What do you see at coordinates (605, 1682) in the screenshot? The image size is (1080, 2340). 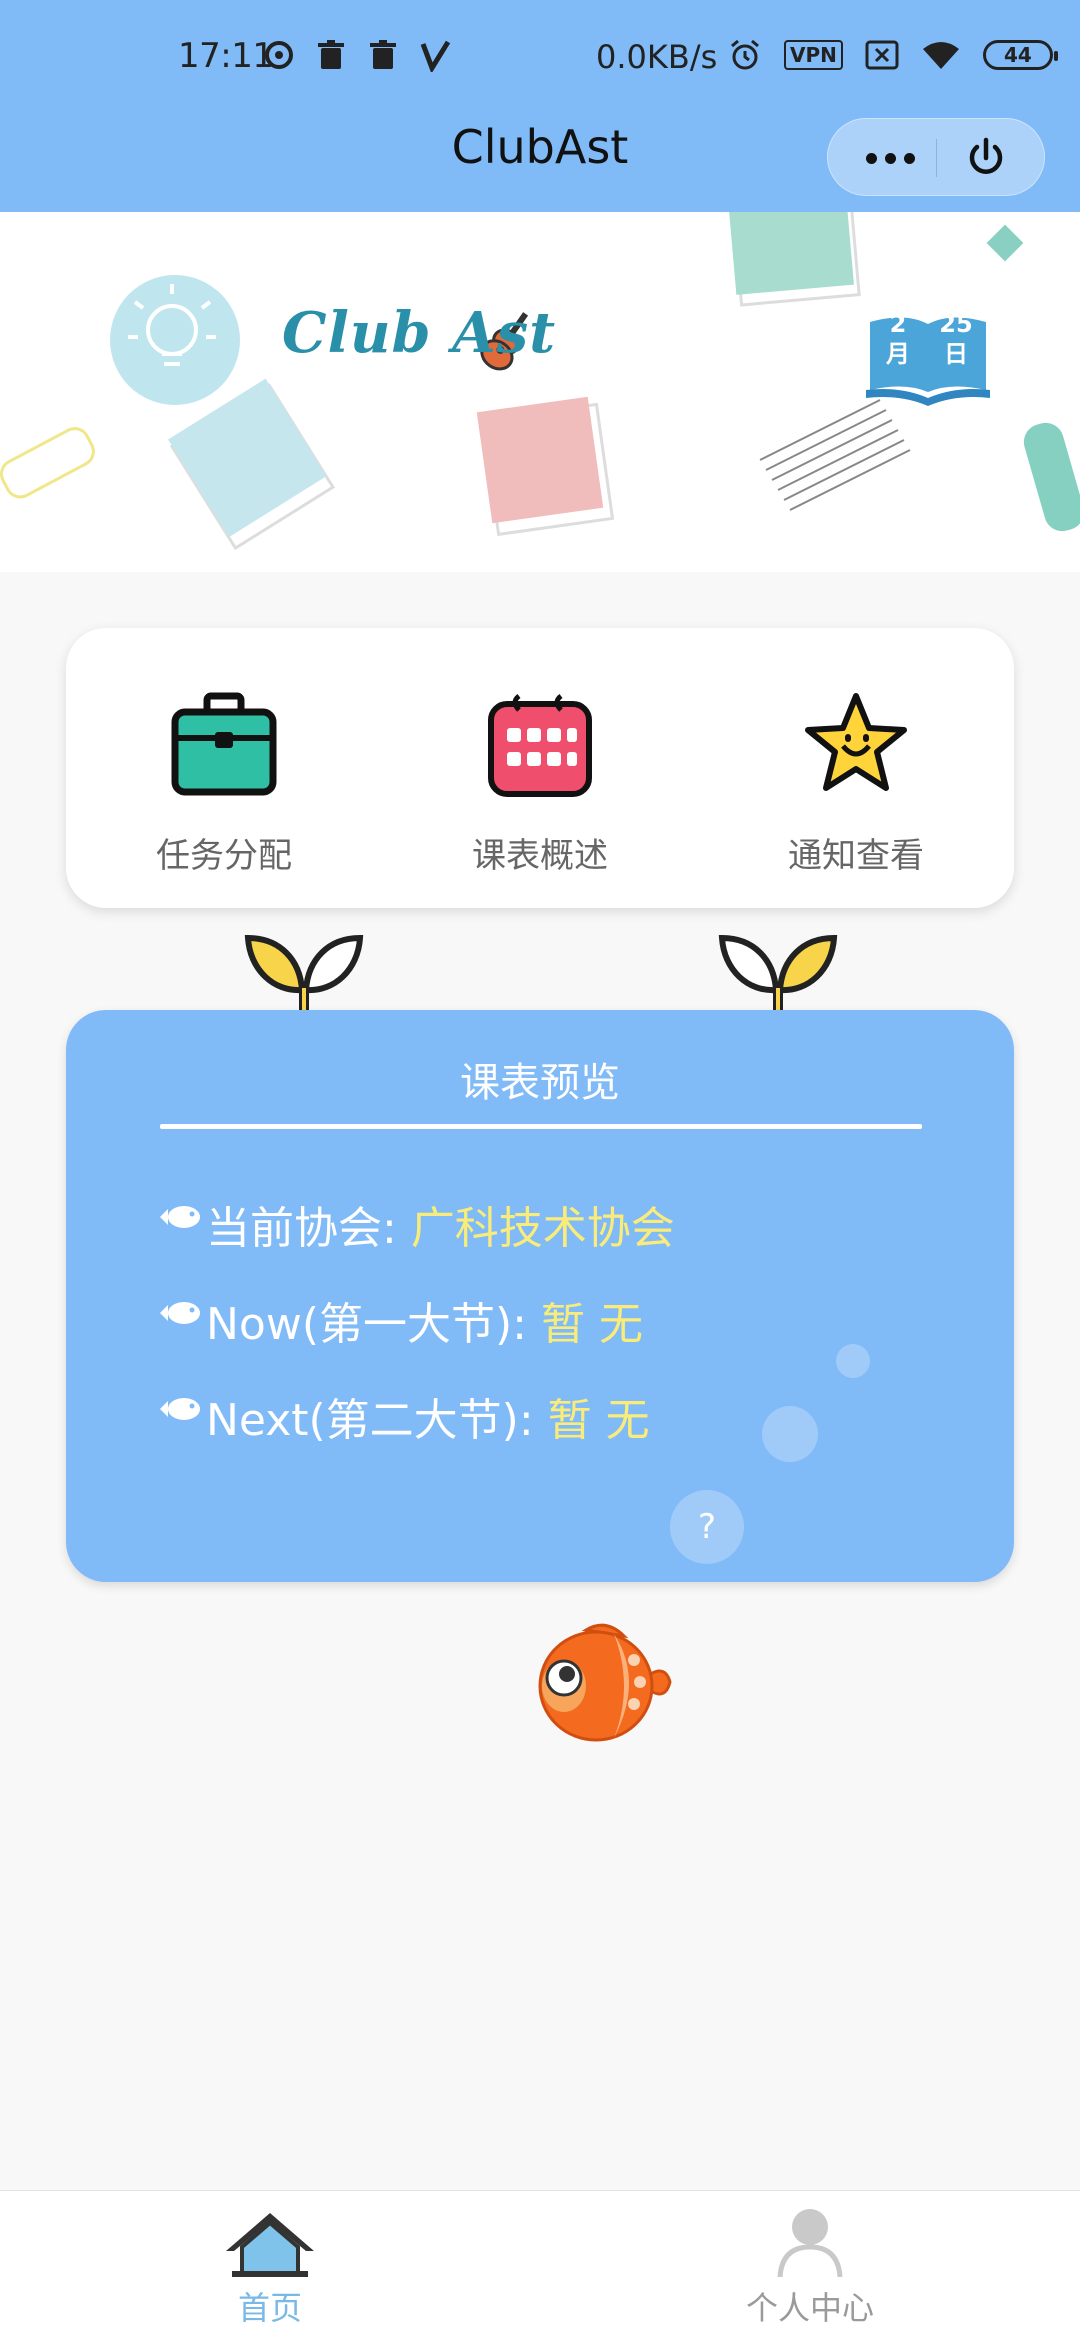 I see `goldfish-icon` at bounding box center [605, 1682].